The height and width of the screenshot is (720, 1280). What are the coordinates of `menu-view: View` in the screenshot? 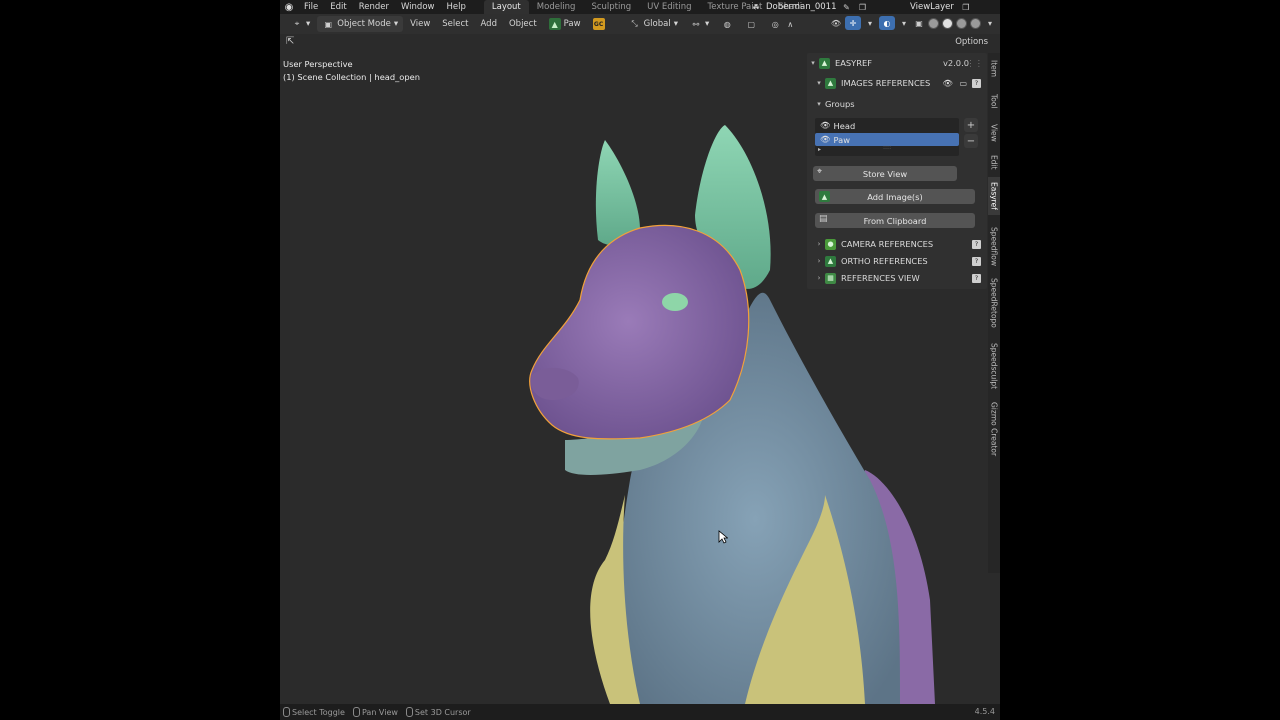 It's located at (420, 24).